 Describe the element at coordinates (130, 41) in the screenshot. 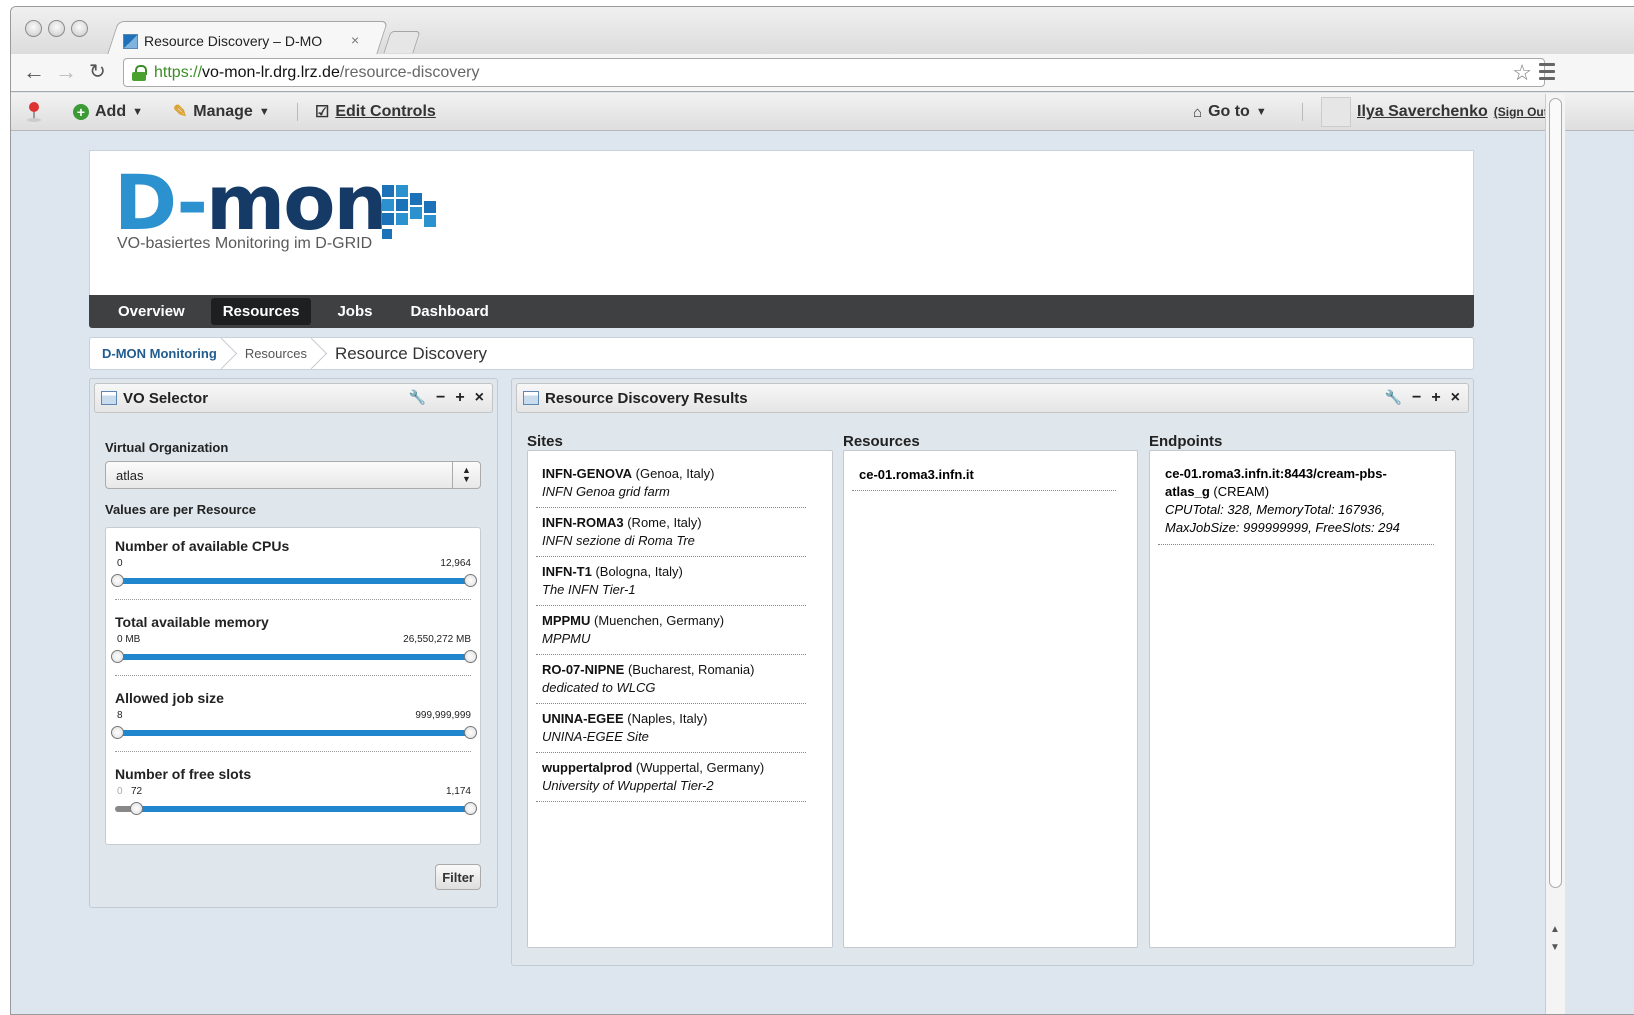

I see `favicon-icon` at that location.